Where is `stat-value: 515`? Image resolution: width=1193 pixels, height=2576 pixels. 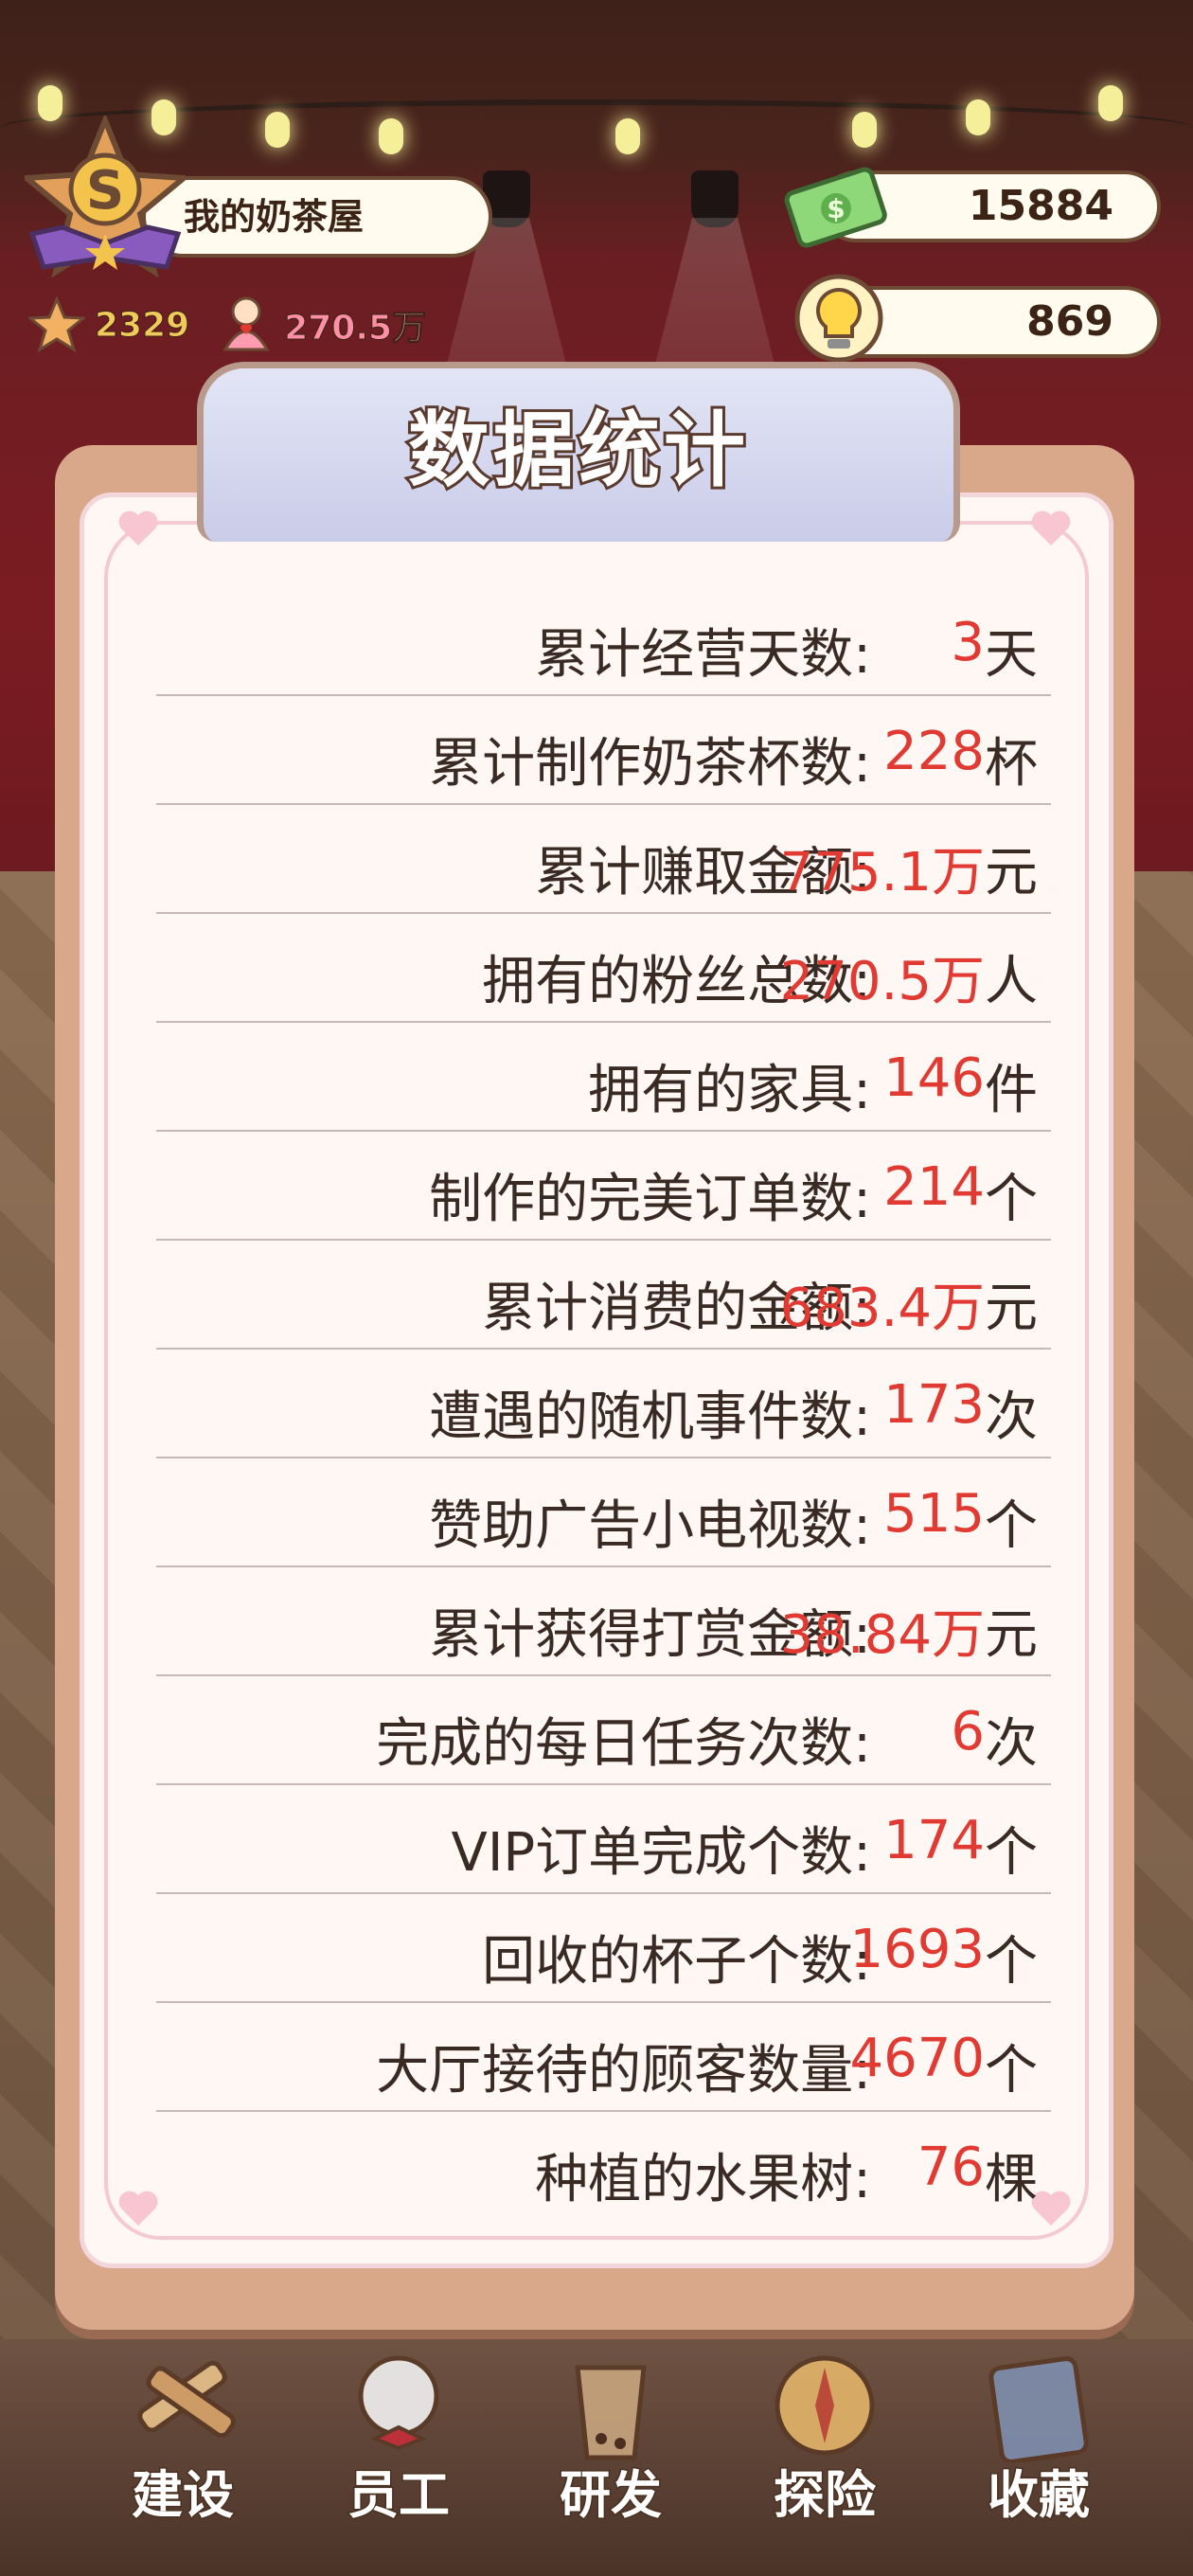
stat-value: 515 is located at coordinates (934, 1514).